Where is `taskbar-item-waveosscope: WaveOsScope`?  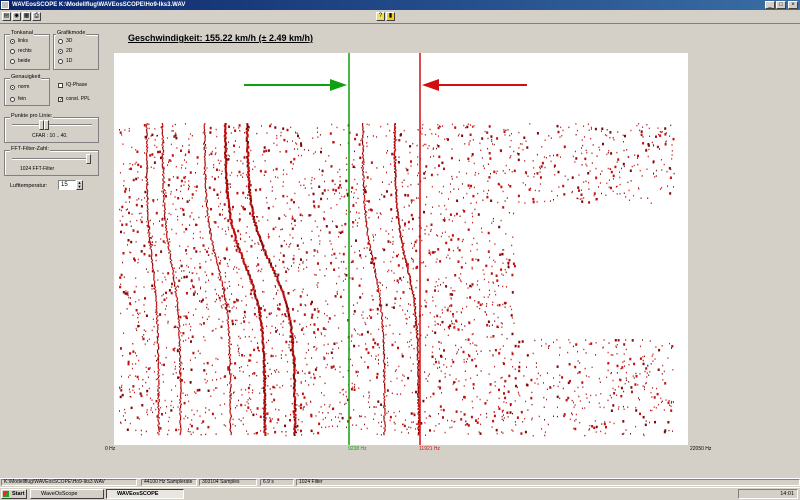
taskbar-item-waveosscope: WaveOsScope is located at coordinates (67, 494).